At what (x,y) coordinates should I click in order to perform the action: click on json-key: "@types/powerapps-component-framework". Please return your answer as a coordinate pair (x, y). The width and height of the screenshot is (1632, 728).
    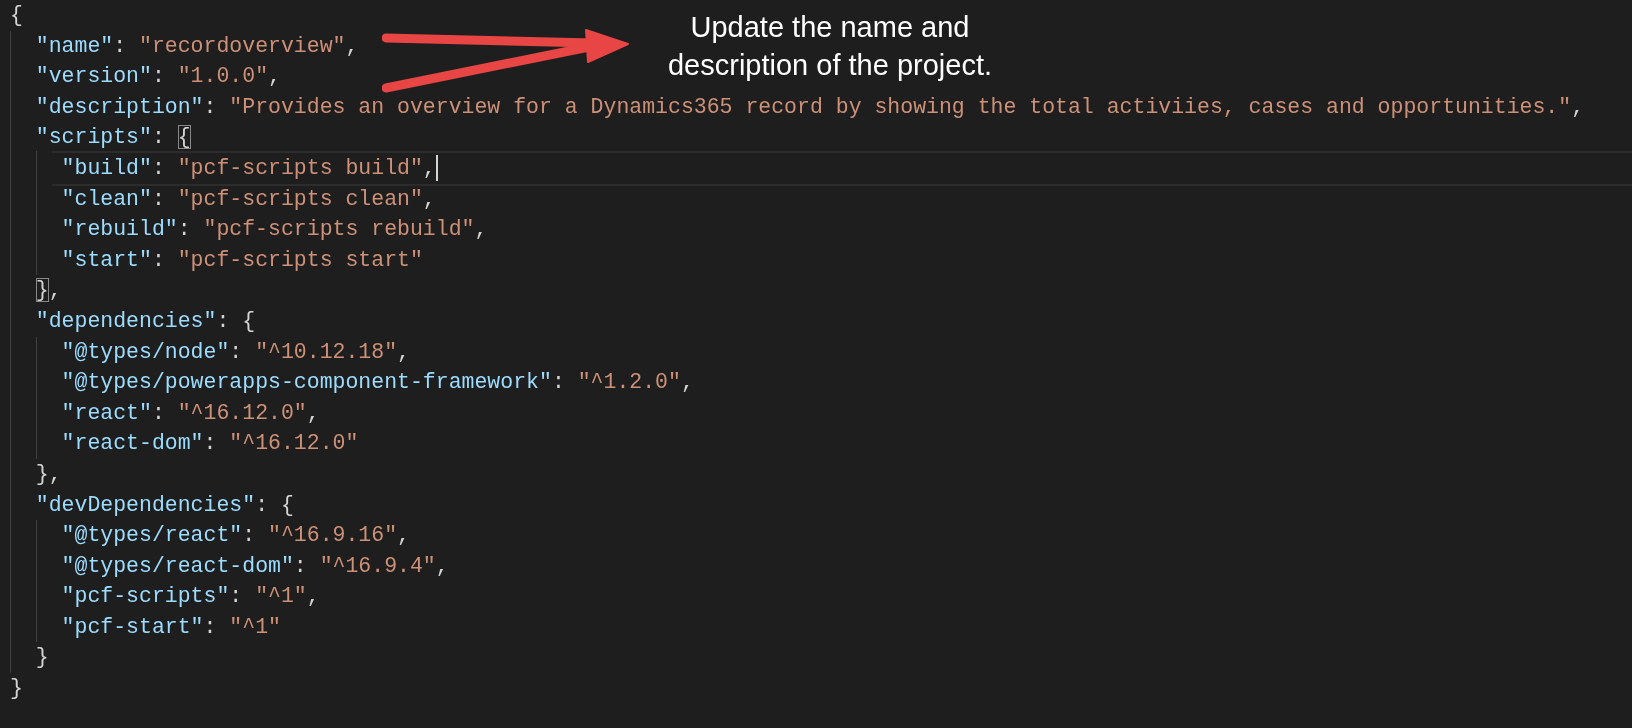
    Looking at the image, I should click on (306, 382).